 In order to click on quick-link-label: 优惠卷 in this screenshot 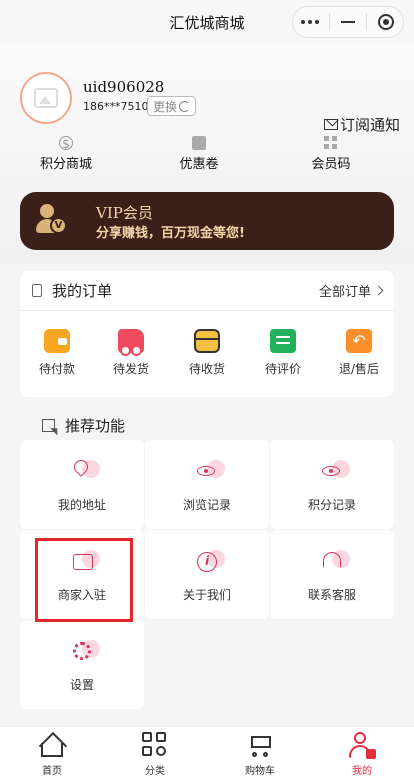, I will do `click(199, 164)`.